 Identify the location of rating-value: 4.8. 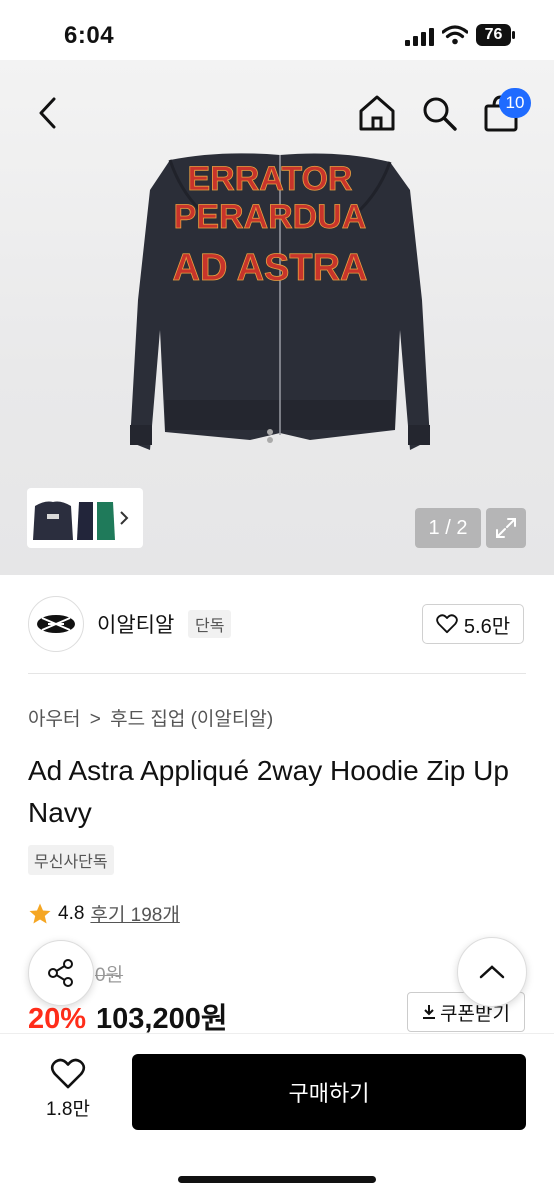
(71, 913).